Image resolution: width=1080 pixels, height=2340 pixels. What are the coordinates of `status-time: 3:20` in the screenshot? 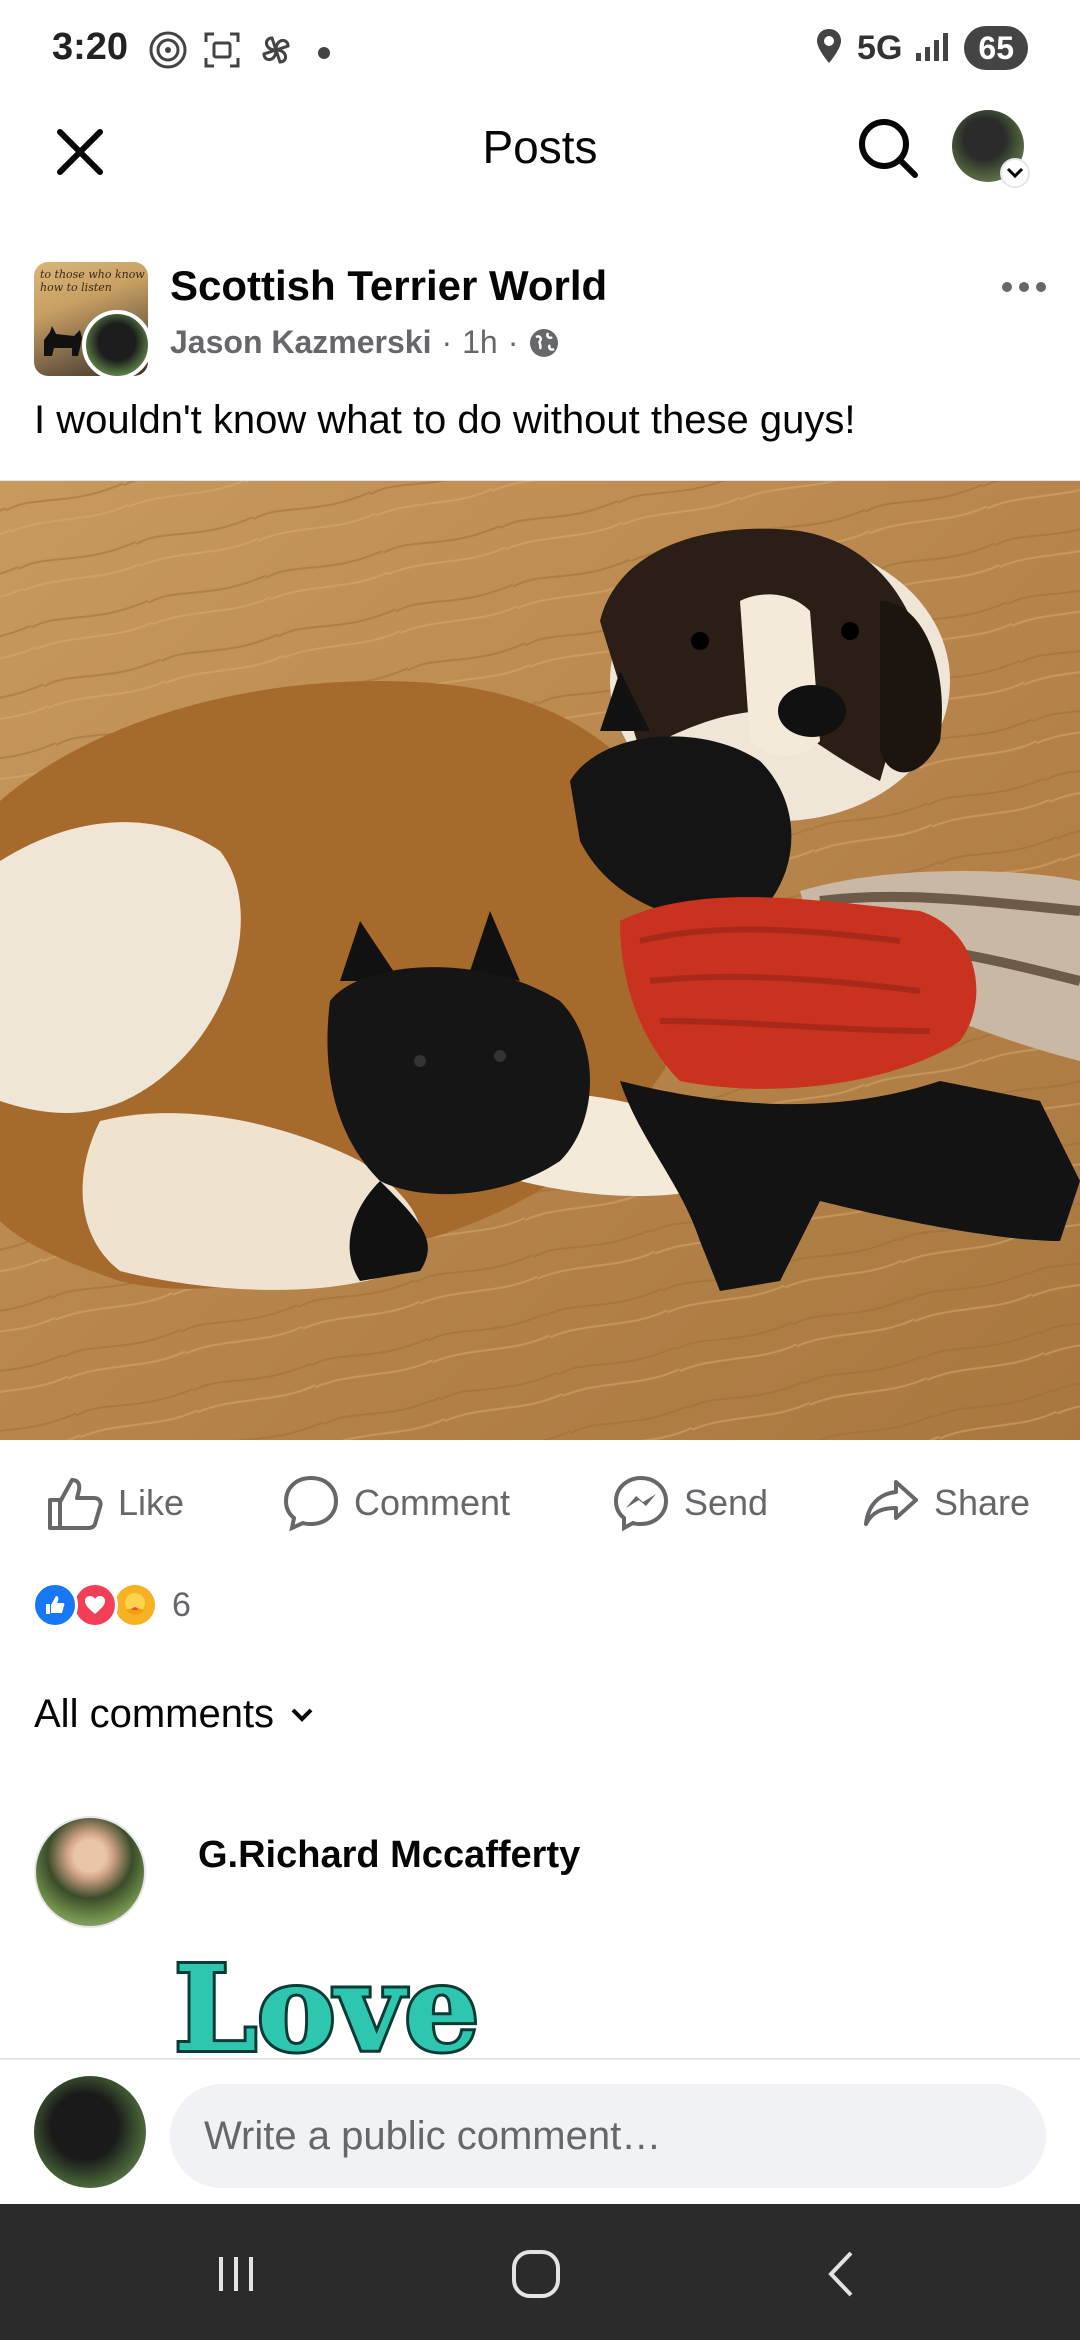 It's located at (90, 47).